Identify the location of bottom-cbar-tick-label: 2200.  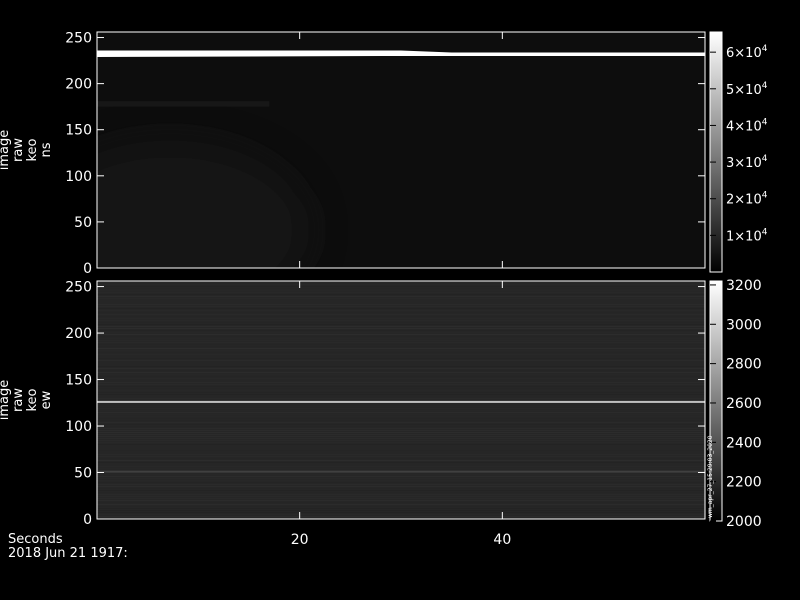
(744, 483).